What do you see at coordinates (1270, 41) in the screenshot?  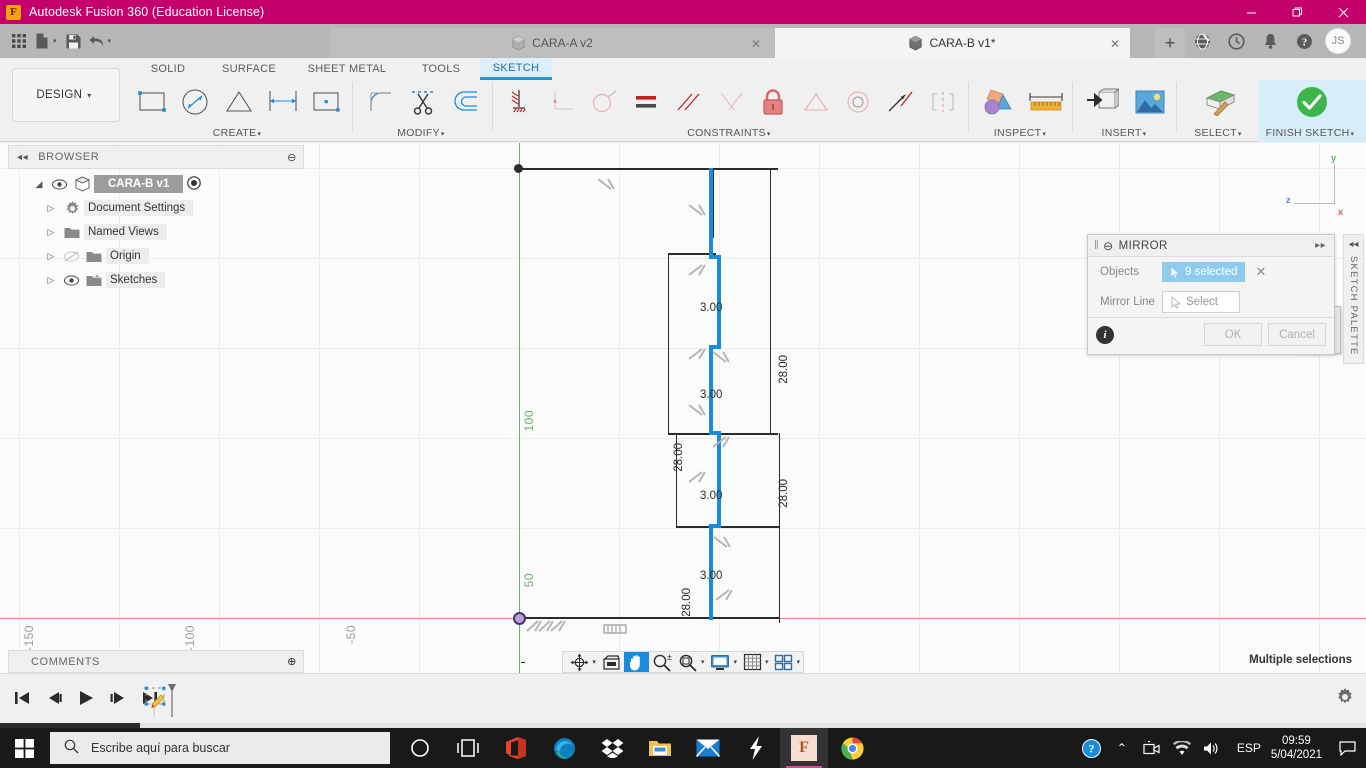 I see `notifications-icon` at bounding box center [1270, 41].